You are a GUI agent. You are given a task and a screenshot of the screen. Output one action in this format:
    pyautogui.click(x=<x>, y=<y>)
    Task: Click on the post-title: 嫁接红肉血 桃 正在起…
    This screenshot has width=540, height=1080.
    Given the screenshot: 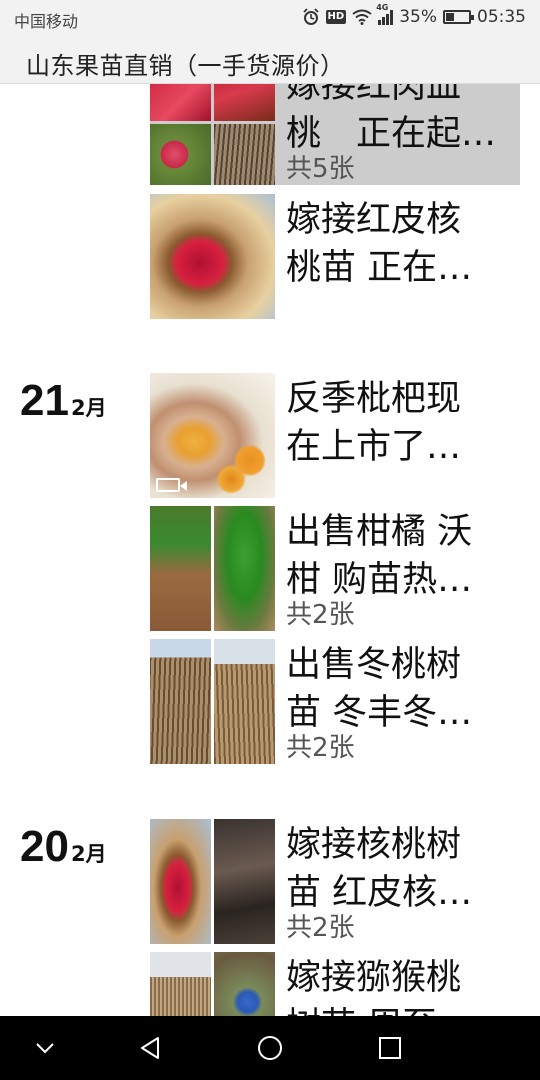 What is the action you would take?
    pyautogui.click(x=391, y=119)
    